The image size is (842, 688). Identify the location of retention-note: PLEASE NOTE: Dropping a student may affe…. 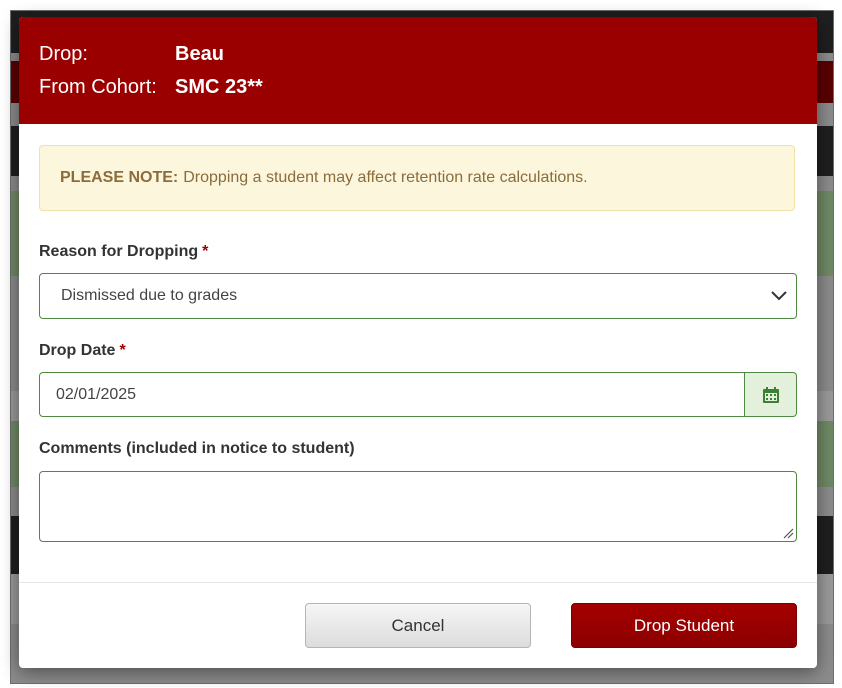
(417, 178).